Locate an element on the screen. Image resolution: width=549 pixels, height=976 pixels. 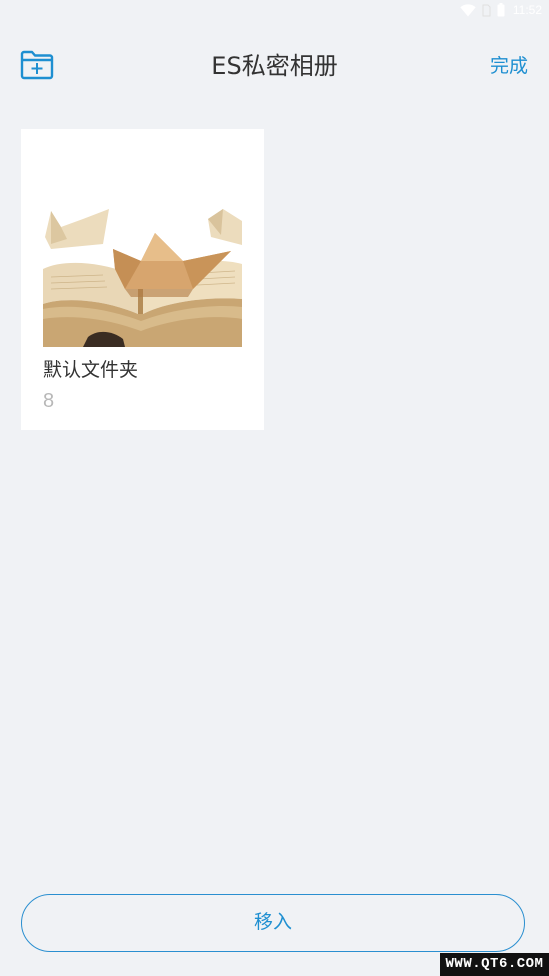
sim-icon is located at coordinates (486, 10).